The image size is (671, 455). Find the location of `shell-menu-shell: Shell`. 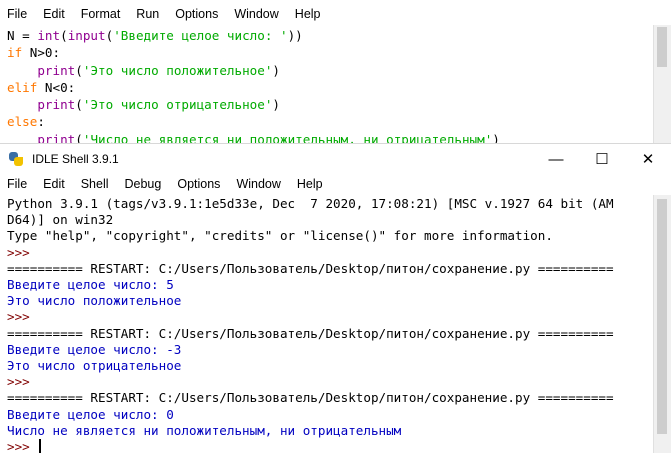

shell-menu-shell: Shell is located at coordinates (95, 184).